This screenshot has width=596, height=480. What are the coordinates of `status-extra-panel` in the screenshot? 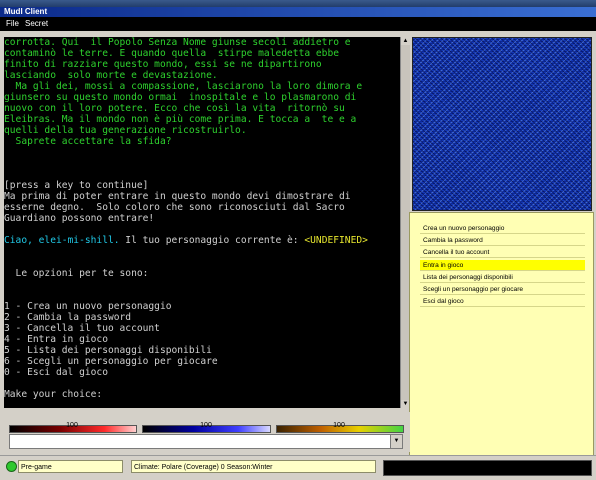 It's located at (487, 468).